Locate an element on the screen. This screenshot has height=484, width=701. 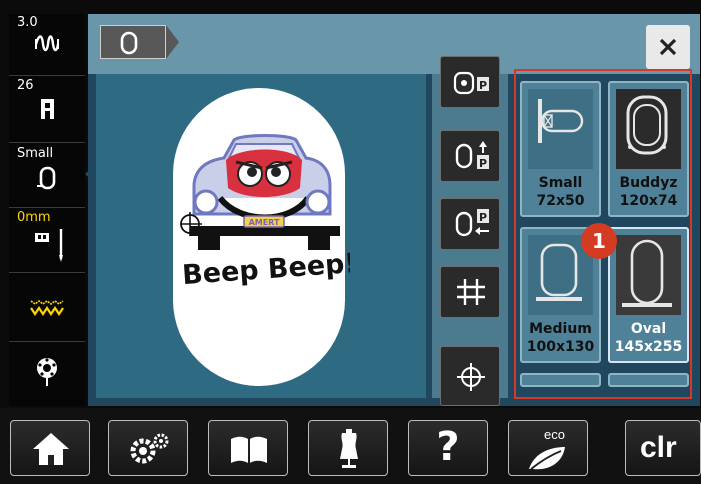
rail-stitch-width: 3.0 is located at coordinates (47, 43).